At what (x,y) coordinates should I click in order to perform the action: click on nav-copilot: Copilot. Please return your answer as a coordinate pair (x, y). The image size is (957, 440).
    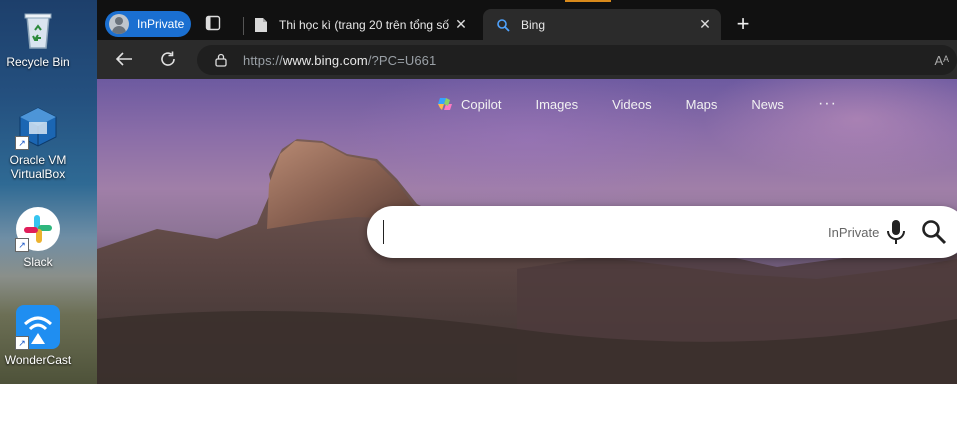
    Looking at the image, I should click on (469, 104).